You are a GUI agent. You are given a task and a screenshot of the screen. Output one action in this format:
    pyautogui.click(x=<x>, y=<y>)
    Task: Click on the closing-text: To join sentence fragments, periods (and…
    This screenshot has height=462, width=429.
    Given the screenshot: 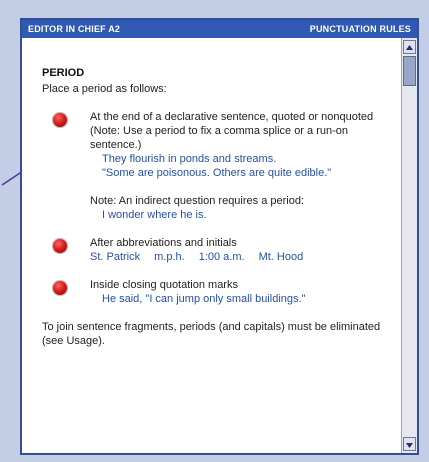 What is the action you would take?
    pyautogui.click(x=211, y=334)
    